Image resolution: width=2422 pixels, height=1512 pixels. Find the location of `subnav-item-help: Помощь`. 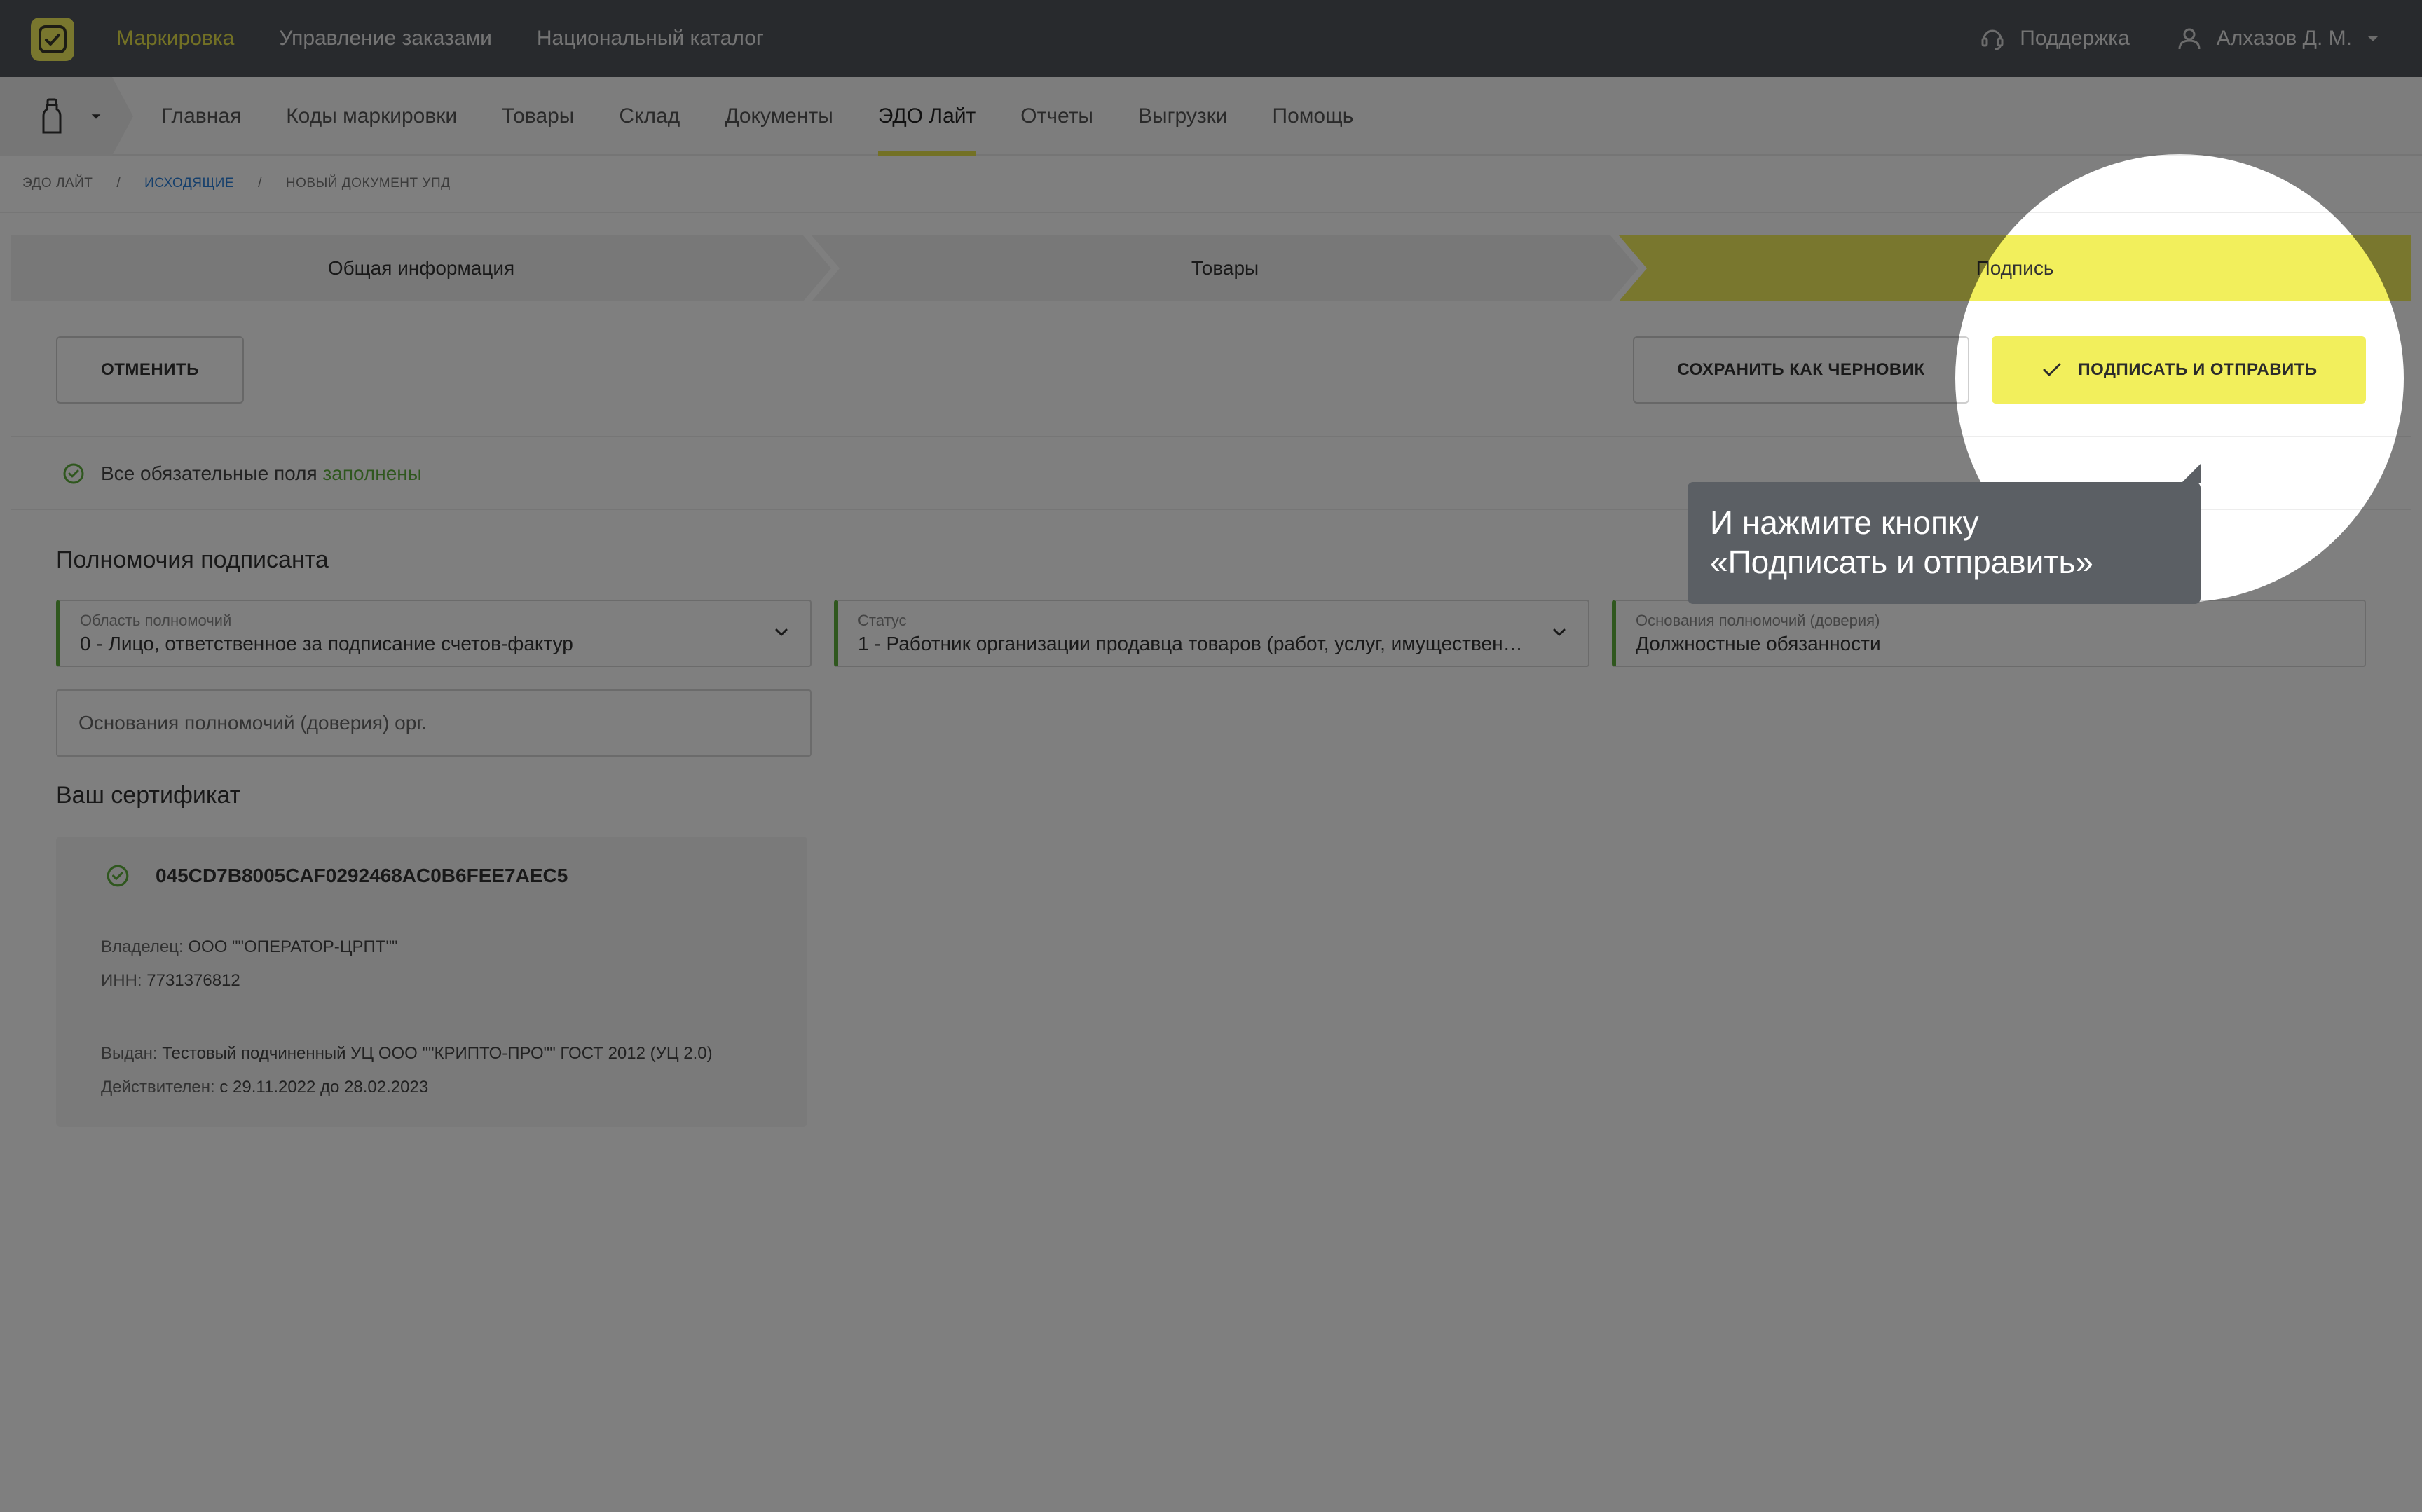

subnav-item-help: Помощь is located at coordinates (1313, 116).